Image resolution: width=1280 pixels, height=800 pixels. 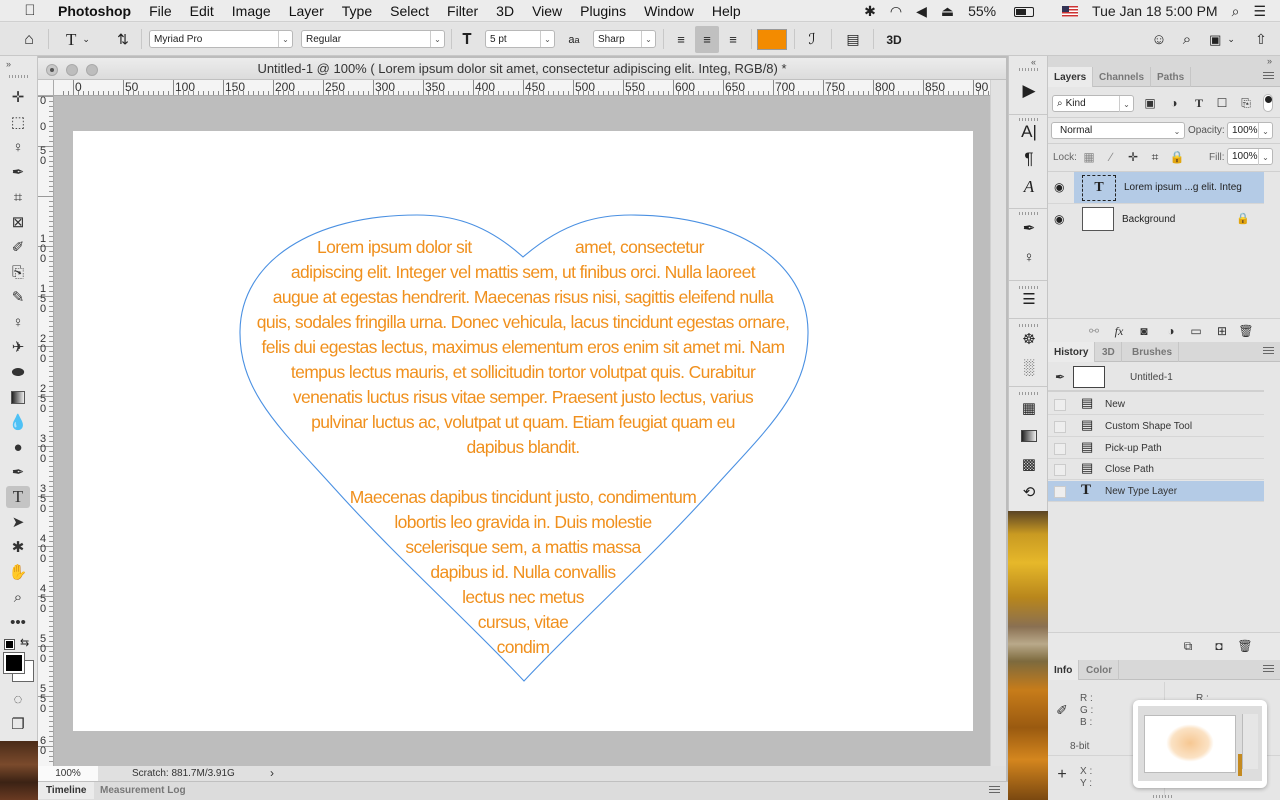 What do you see at coordinates (1029, 408) in the screenshot?
I see `swatches-grid-icon: ▦` at bounding box center [1029, 408].